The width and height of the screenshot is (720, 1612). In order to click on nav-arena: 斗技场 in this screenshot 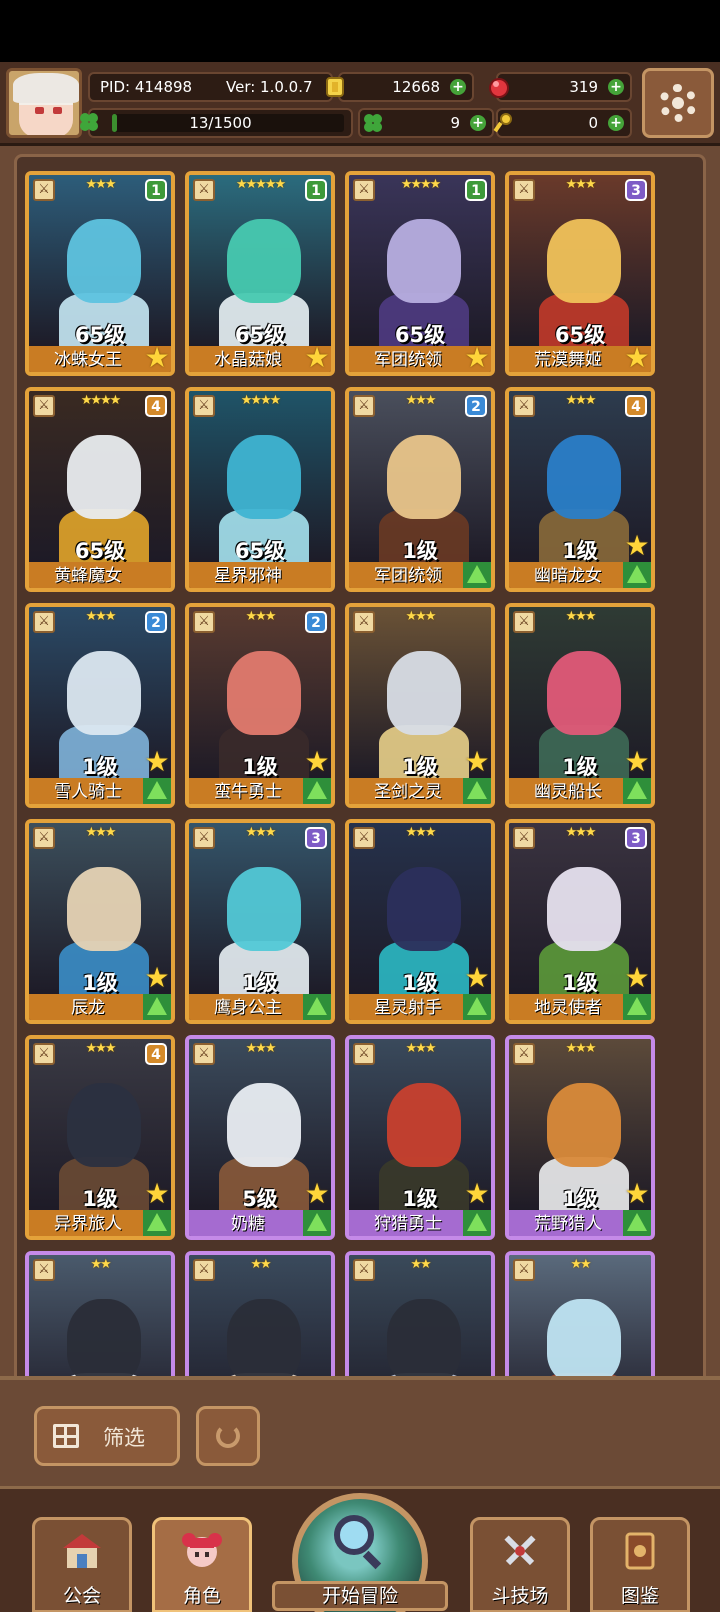, I will do `click(520, 1564)`.